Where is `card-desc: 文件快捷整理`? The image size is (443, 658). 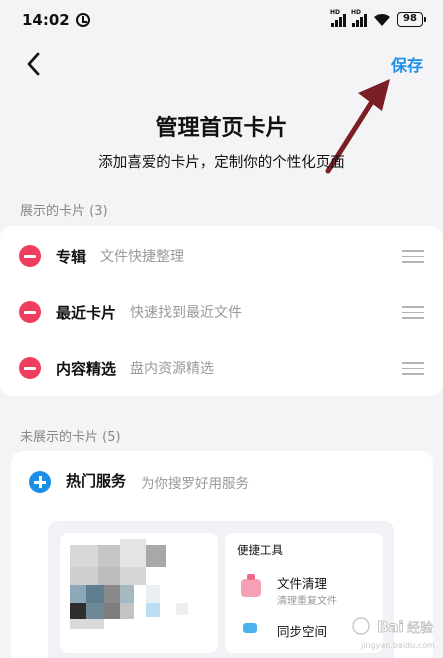 card-desc: 文件快捷整理 is located at coordinates (142, 257).